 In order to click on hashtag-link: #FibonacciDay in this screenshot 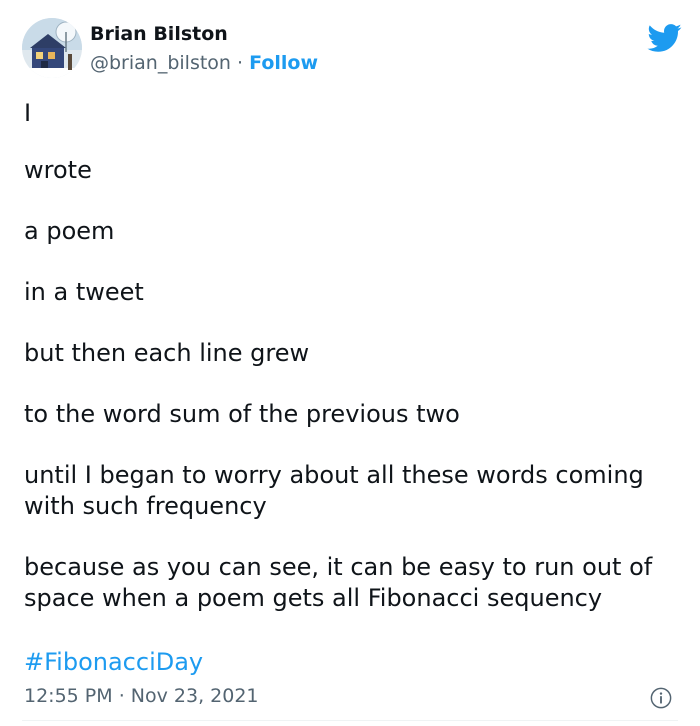, I will do `click(113, 662)`.